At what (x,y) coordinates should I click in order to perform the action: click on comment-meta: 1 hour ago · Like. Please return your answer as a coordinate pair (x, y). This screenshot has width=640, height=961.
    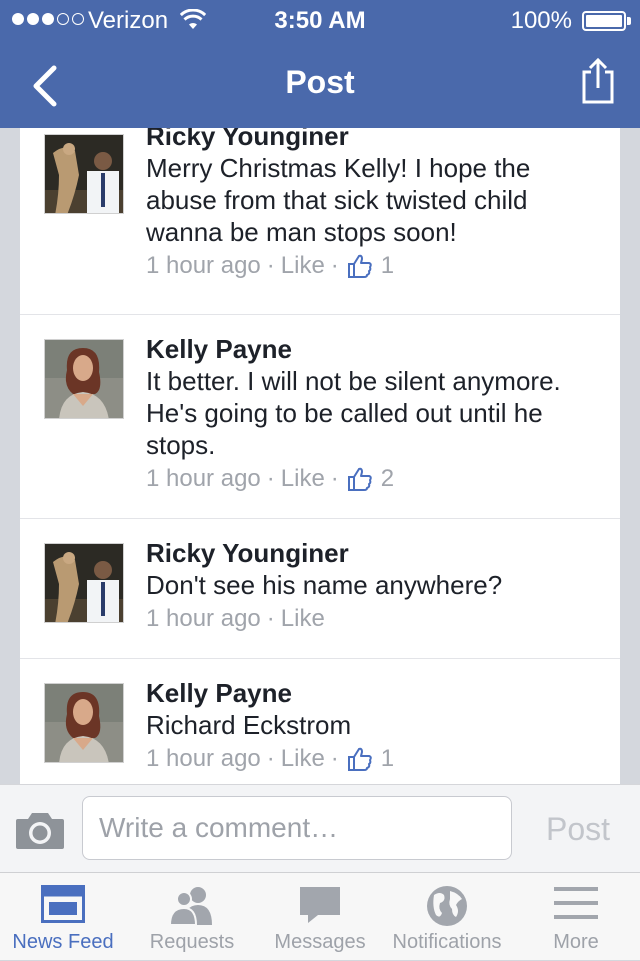
    Looking at the image, I should click on (373, 619).